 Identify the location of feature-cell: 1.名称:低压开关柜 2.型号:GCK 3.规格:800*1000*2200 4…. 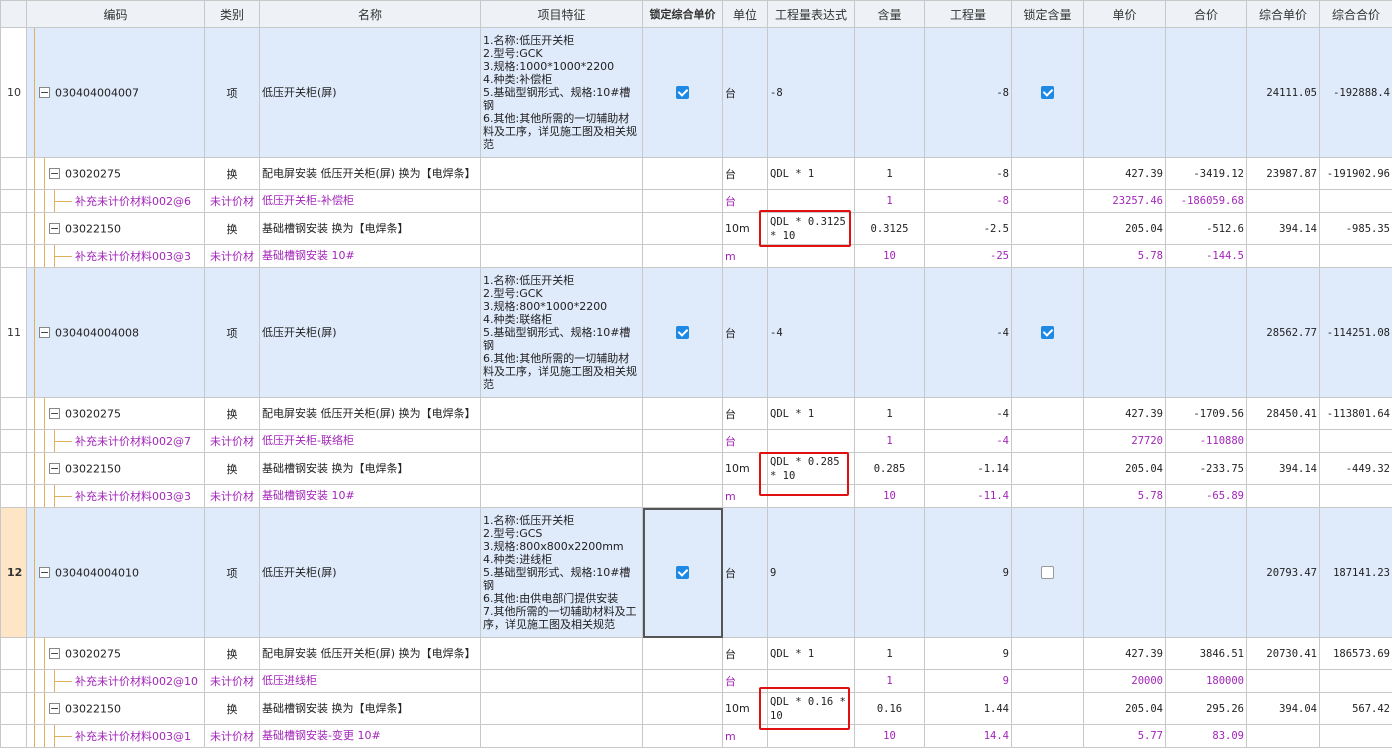
(561, 332).